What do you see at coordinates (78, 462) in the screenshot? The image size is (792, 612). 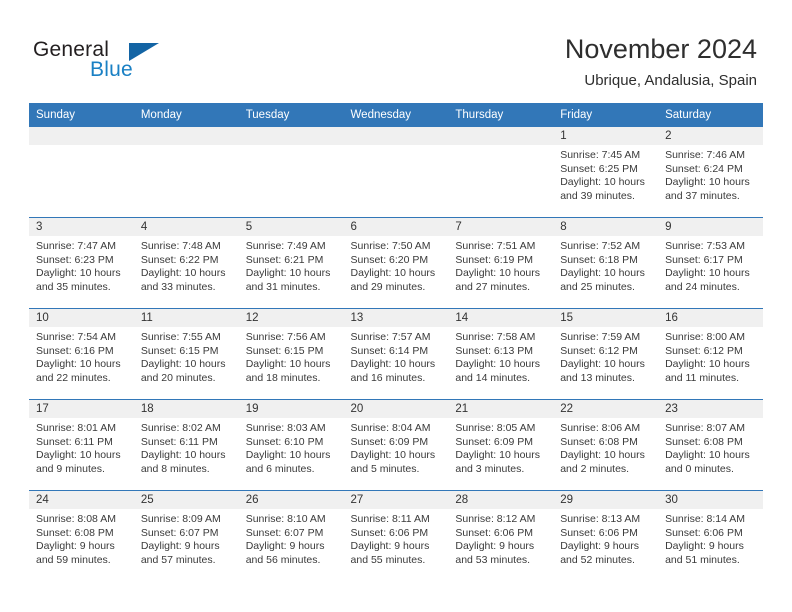 I see `daylight-text: Daylight: 10 hours and 9 minutes.` at bounding box center [78, 462].